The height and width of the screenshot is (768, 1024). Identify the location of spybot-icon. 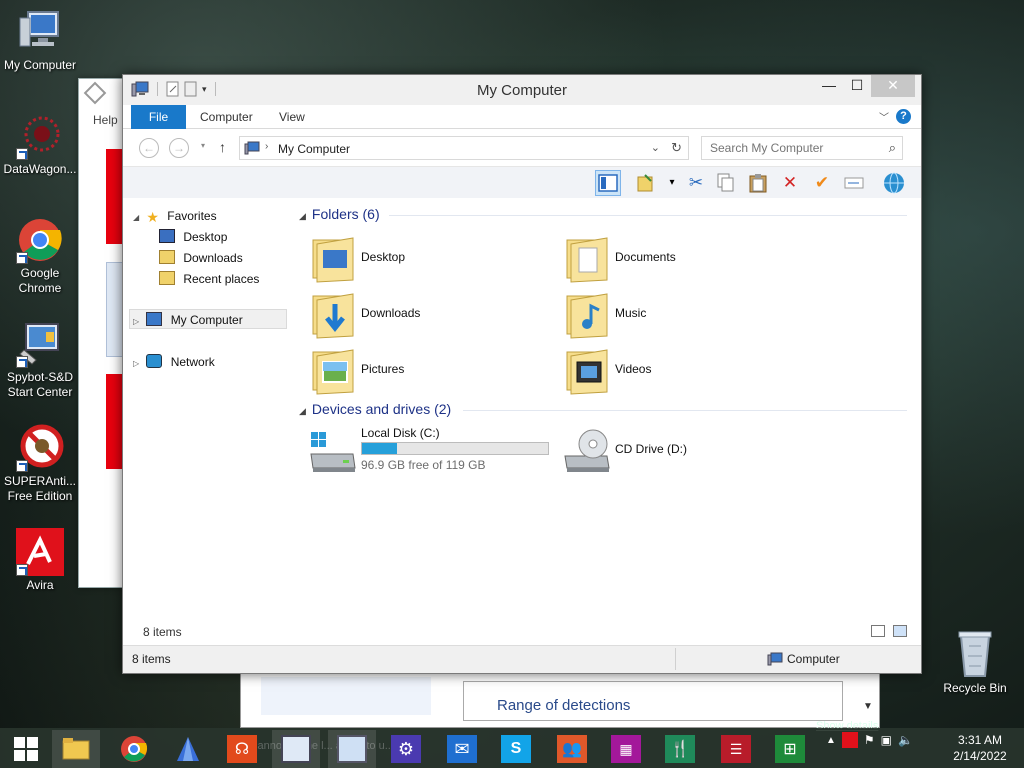
(296, 749).